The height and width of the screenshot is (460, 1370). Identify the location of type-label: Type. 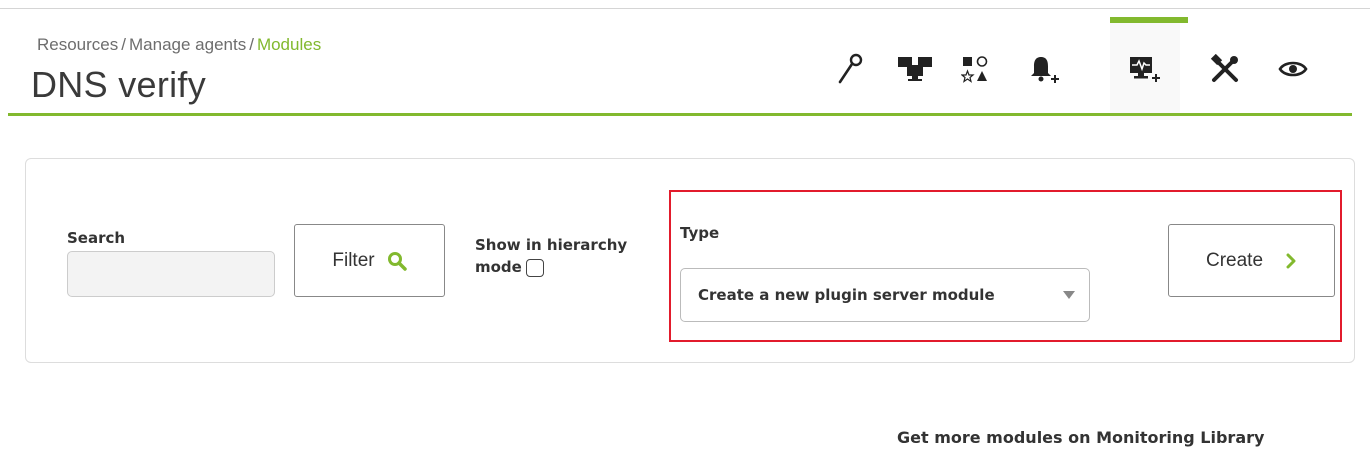
(700, 233).